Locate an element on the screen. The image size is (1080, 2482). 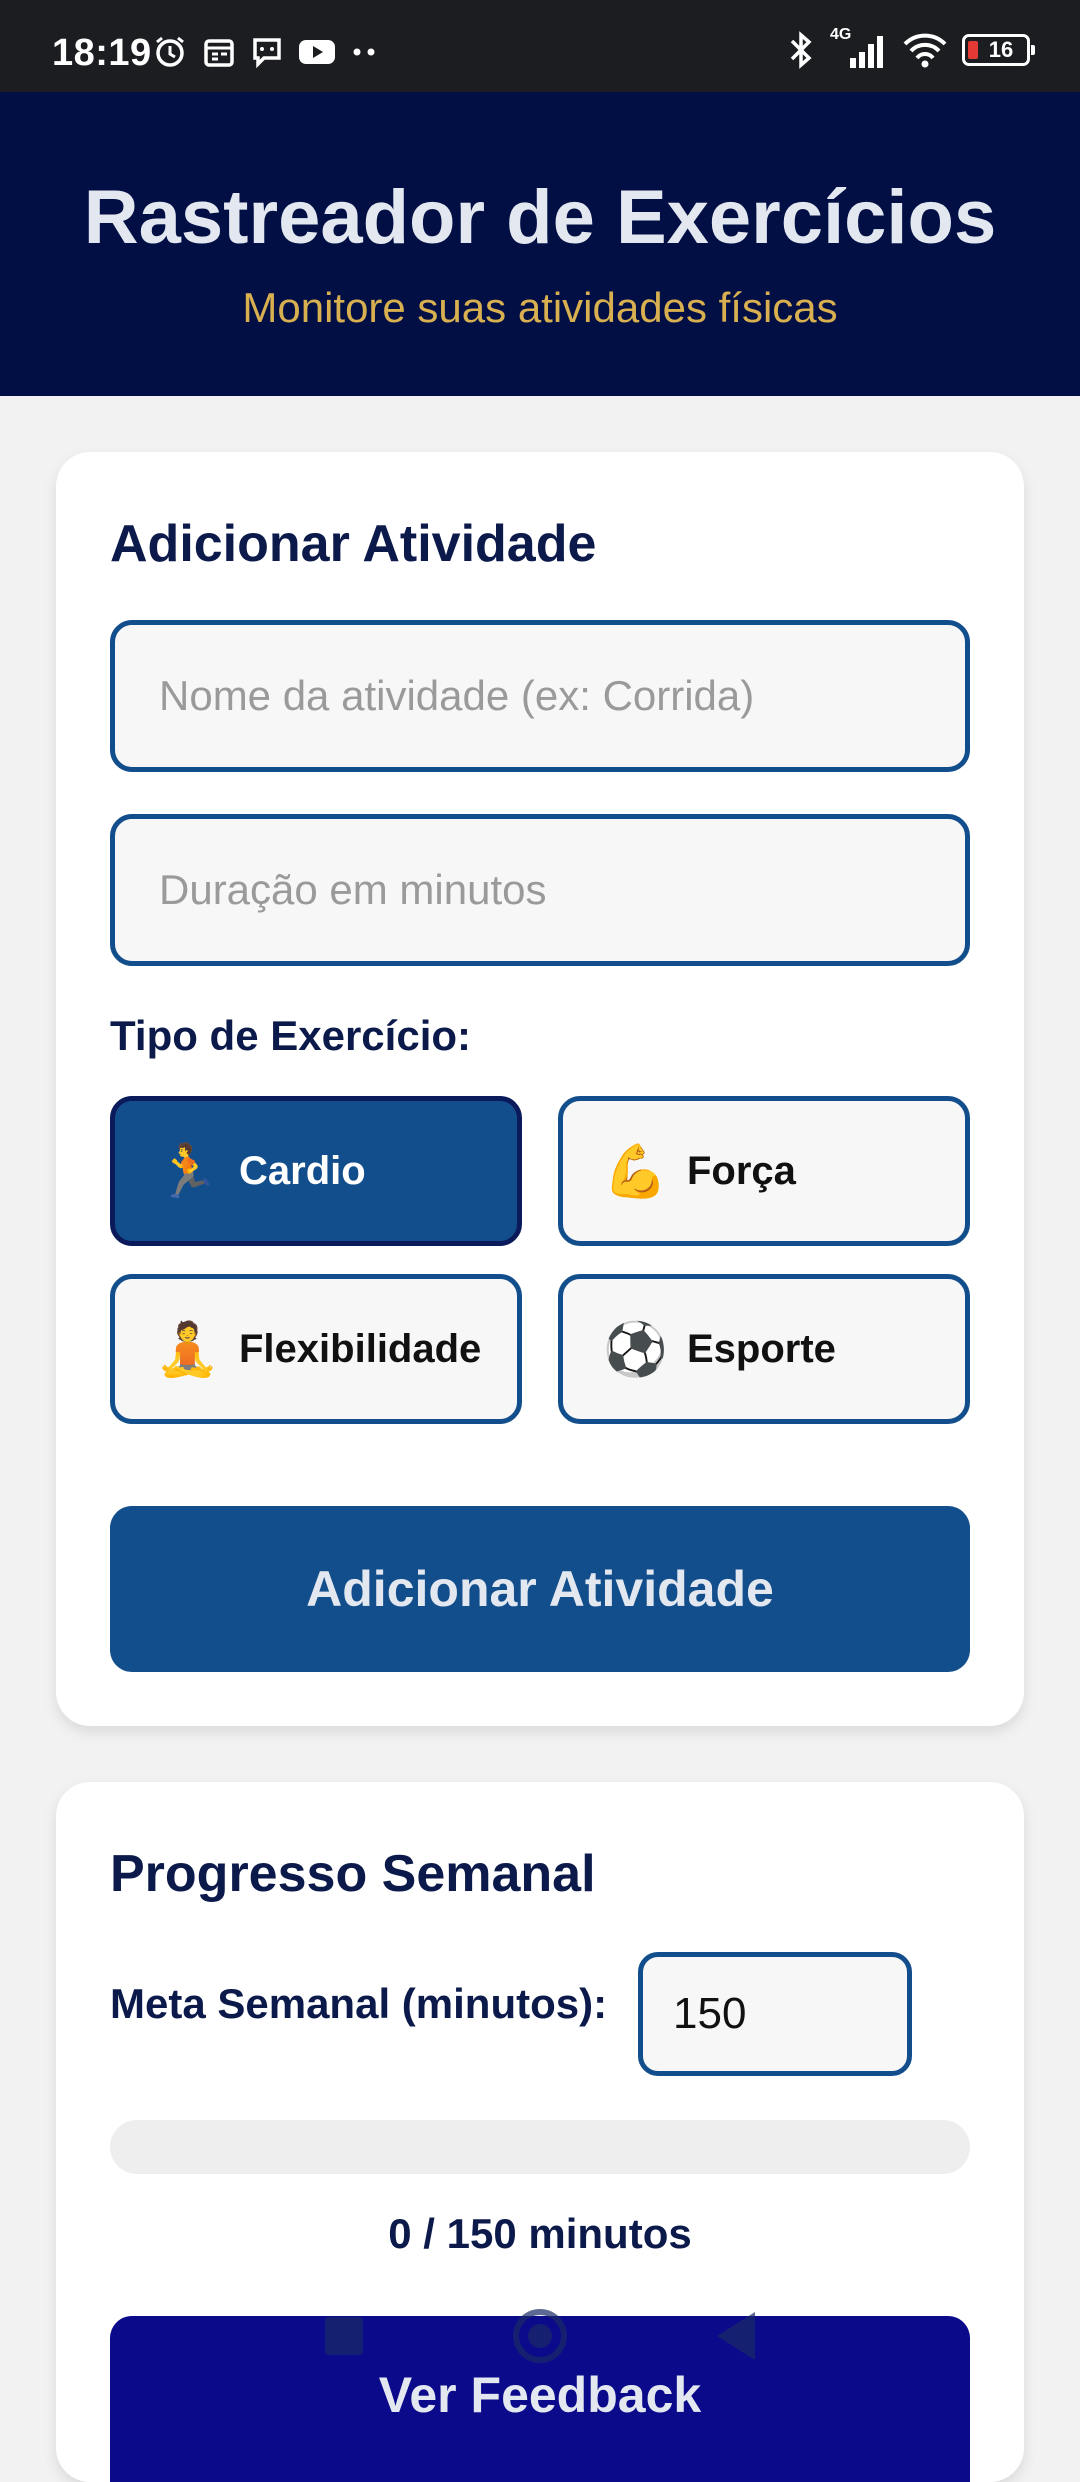
calendar-icon is located at coordinates (219, 53).